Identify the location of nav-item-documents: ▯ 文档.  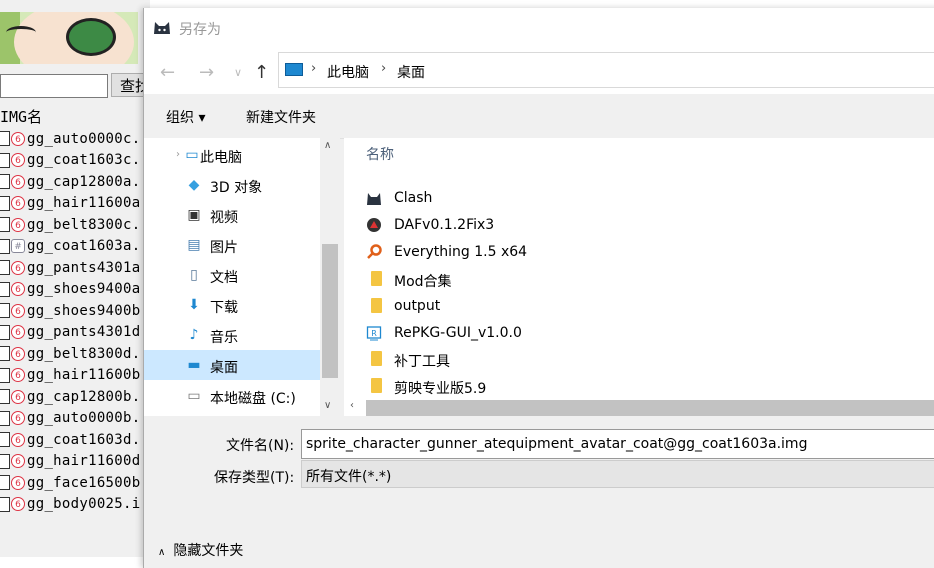
(232, 275).